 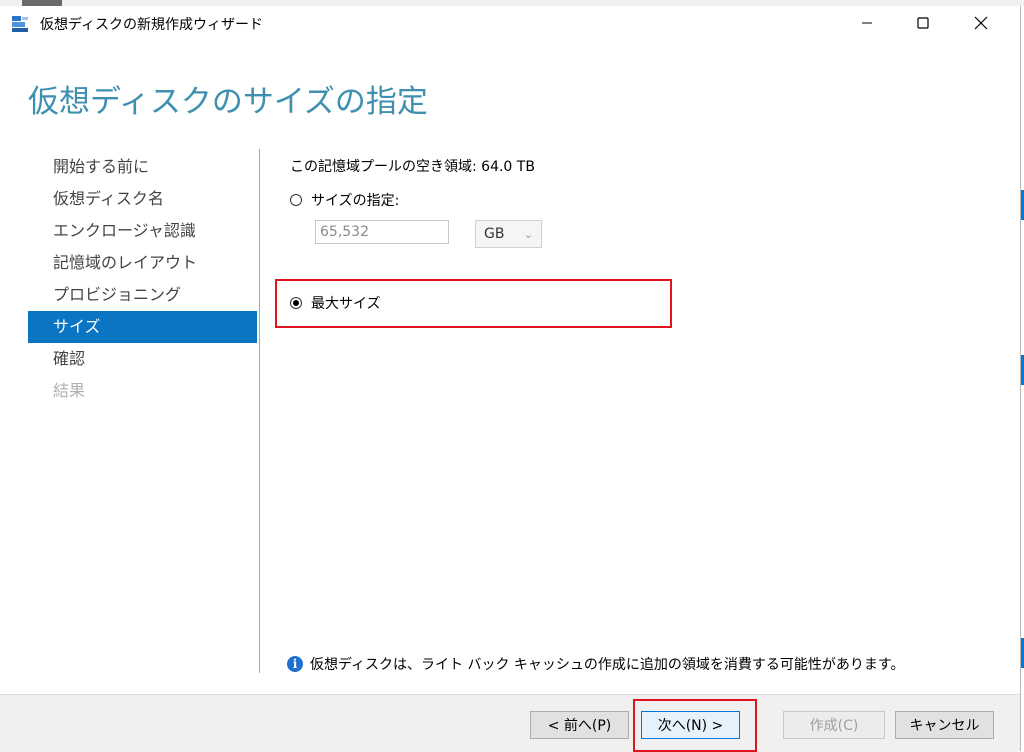 What do you see at coordinates (20, 24) in the screenshot?
I see `virtual-disk-wizard-icon` at bounding box center [20, 24].